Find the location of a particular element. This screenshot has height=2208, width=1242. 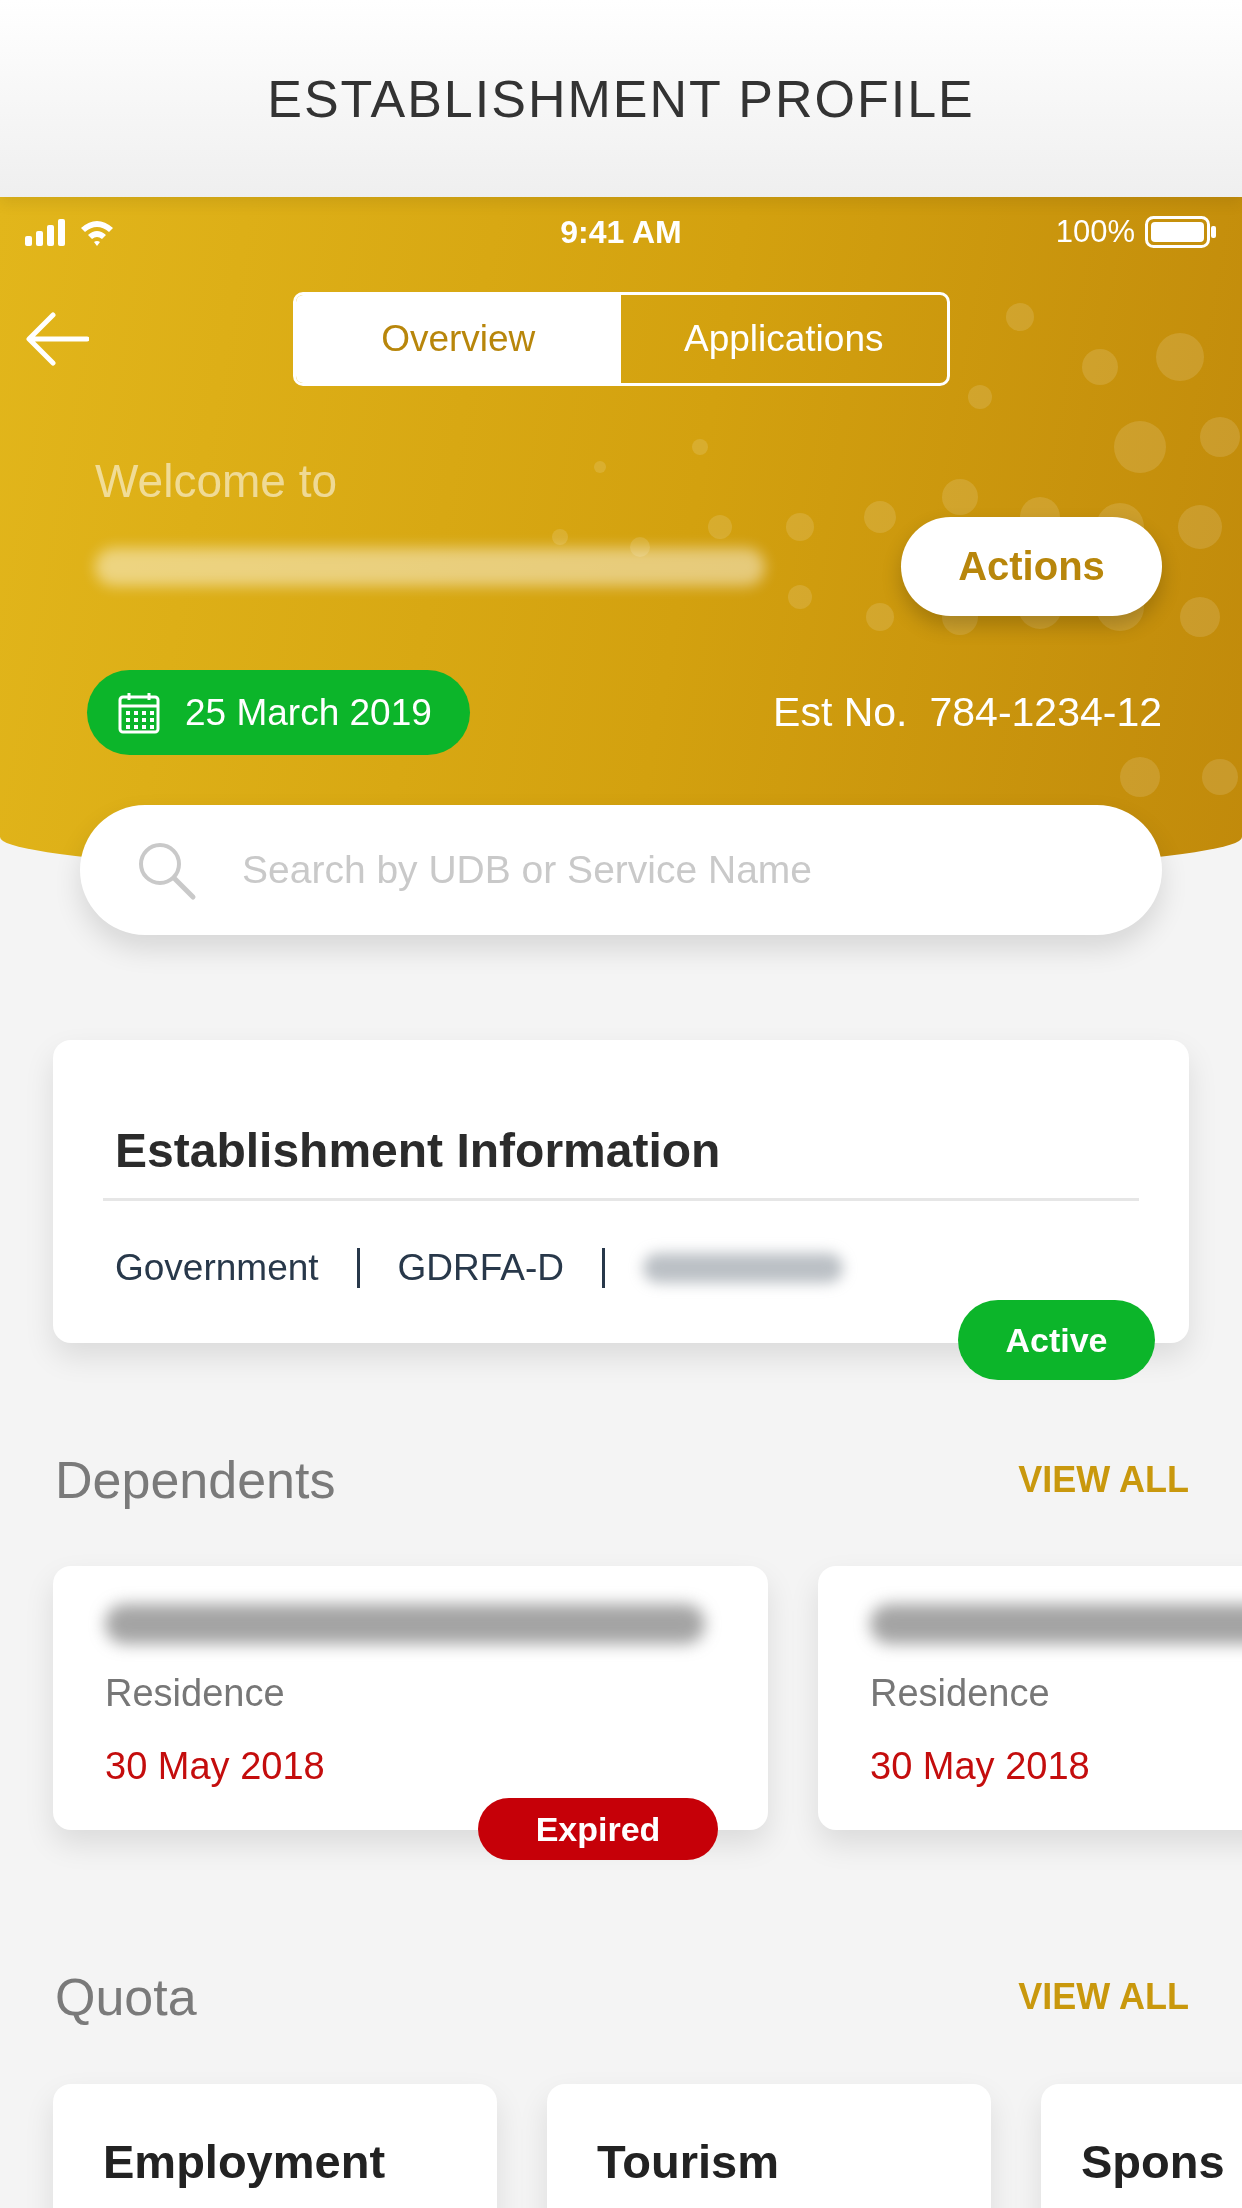

tab: Overview is located at coordinates (458, 339).